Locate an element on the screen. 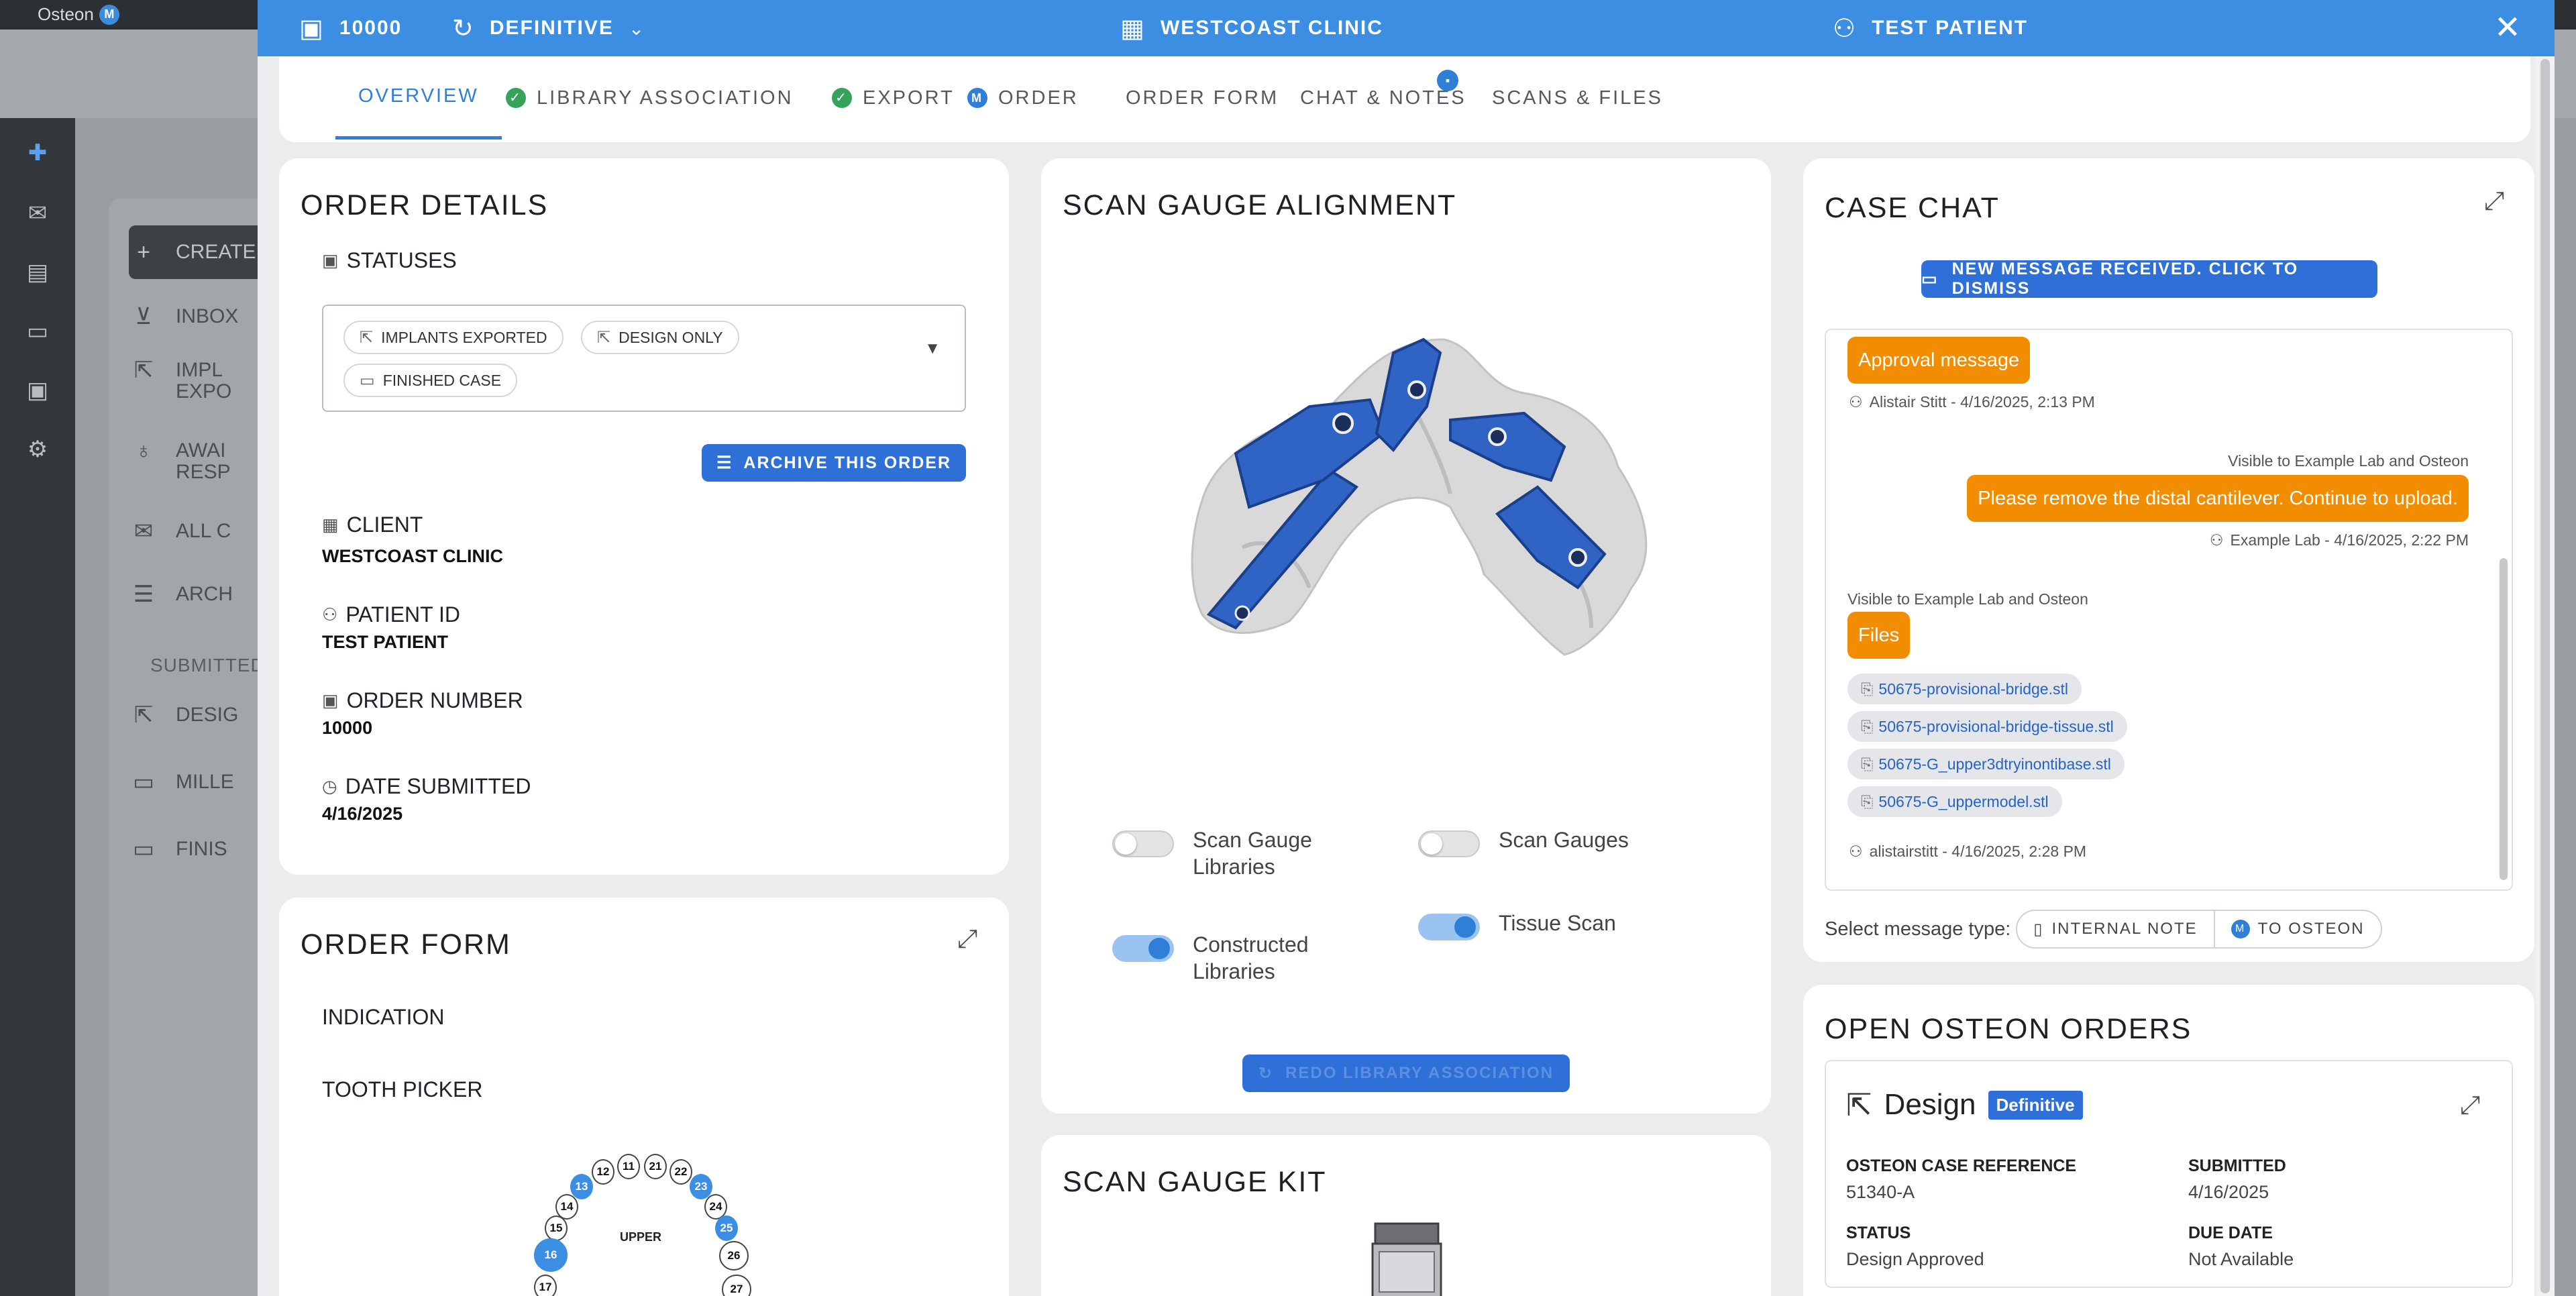 The image size is (2576, 1296). nav-all-label: ALL C is located at coordinates (203, 531).